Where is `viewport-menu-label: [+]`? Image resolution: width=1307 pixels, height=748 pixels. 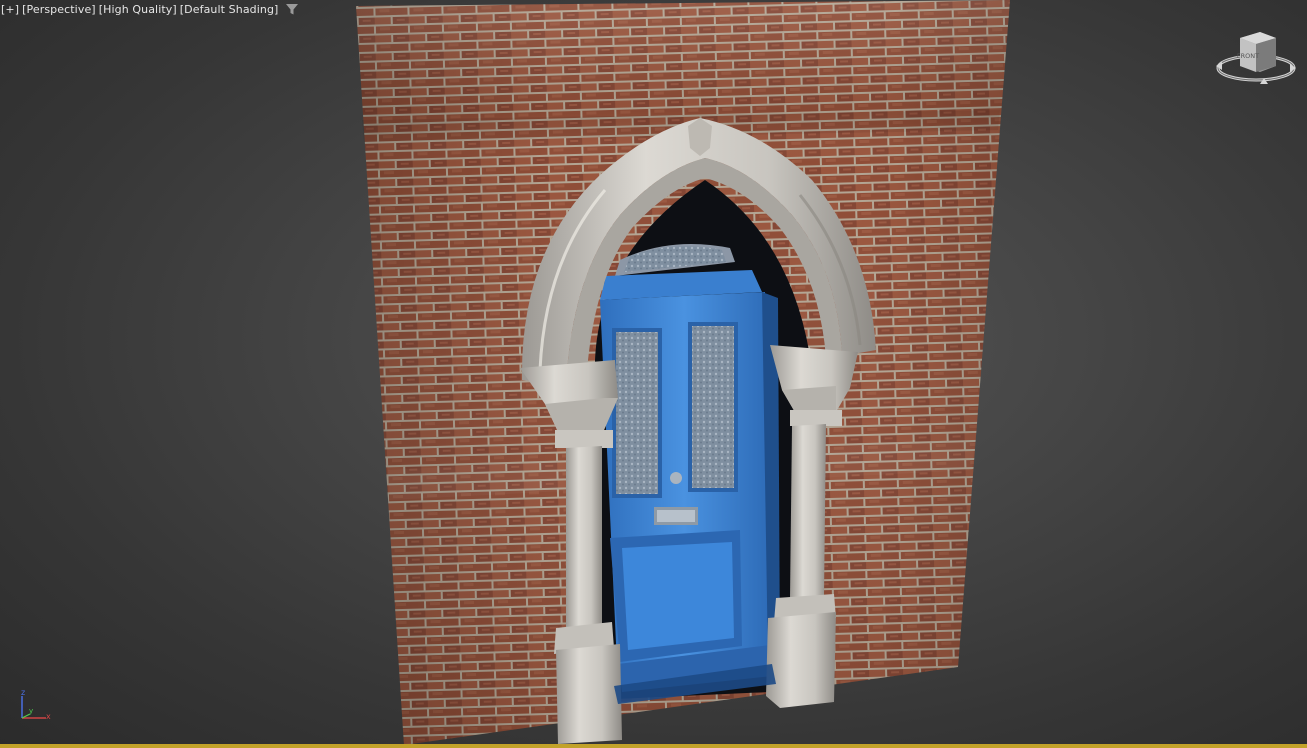 viewport-menu-label: [+] is located at coordinates (10, 9).